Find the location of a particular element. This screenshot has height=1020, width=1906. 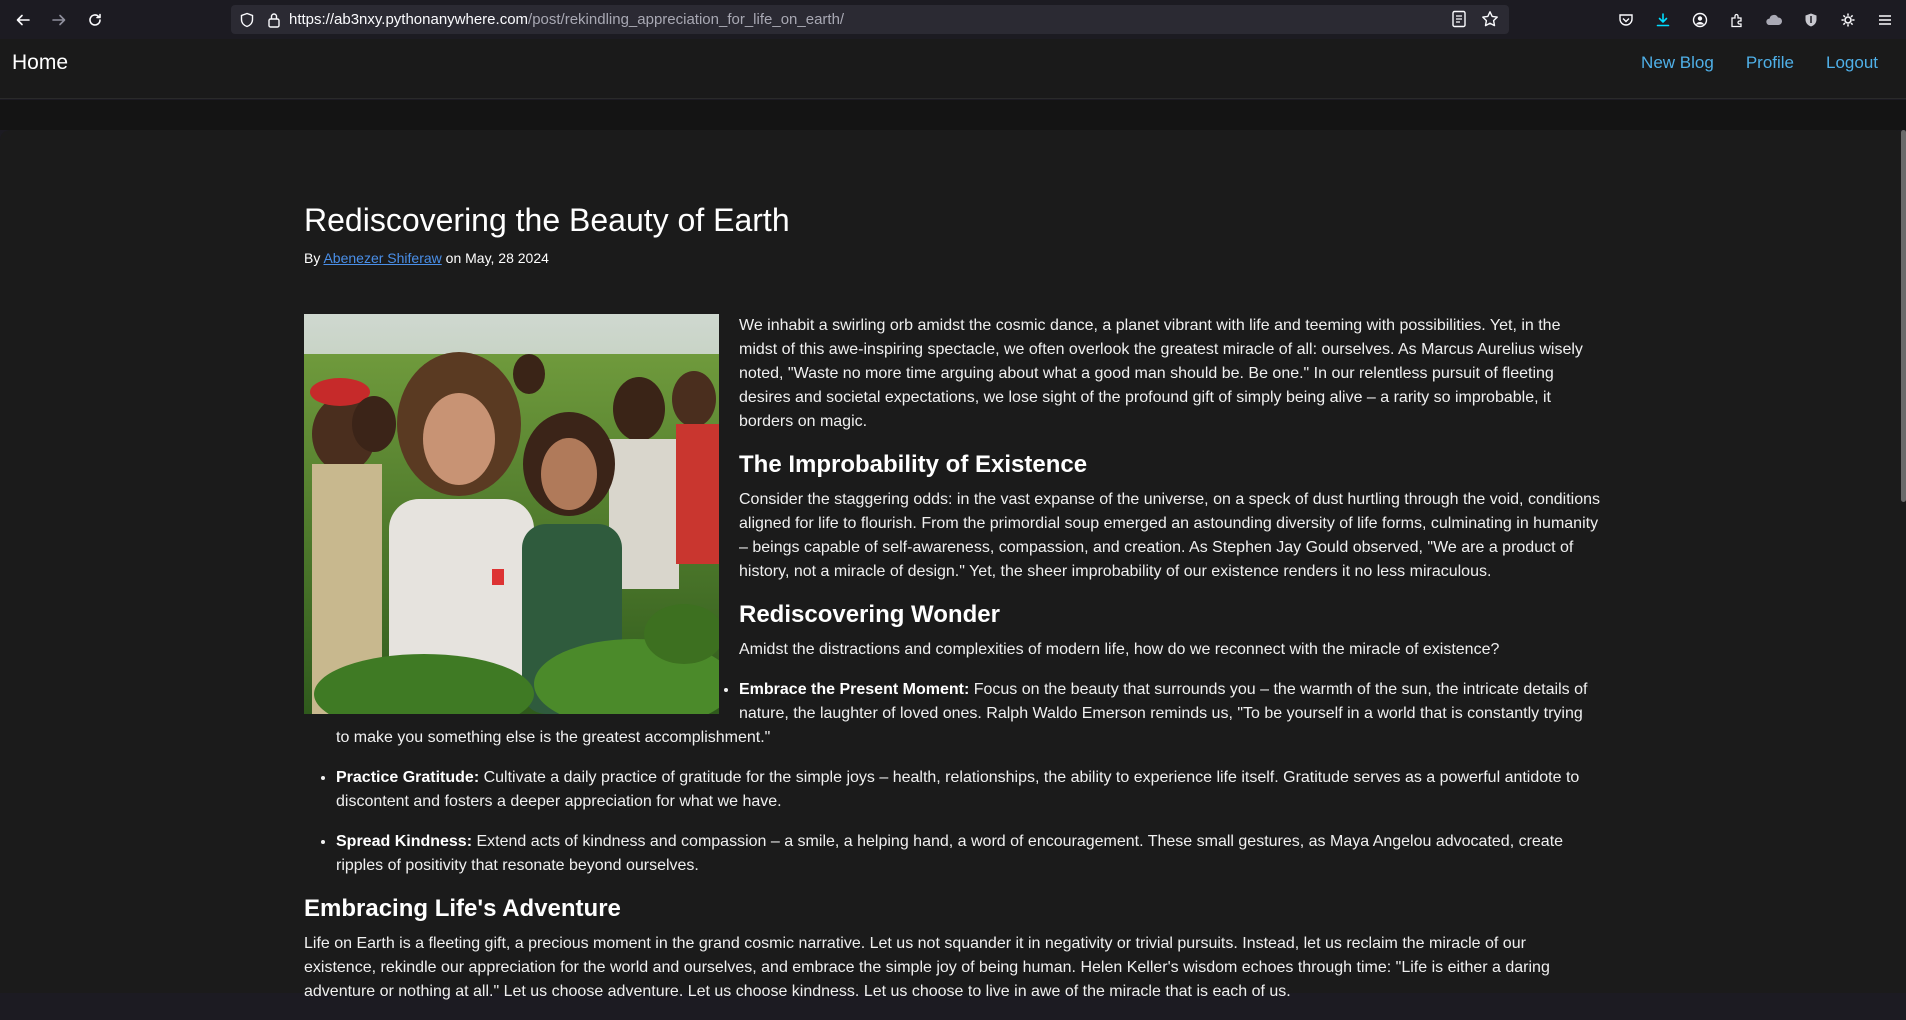

bookmark-star-icon is located at coordinates (1490, 19).